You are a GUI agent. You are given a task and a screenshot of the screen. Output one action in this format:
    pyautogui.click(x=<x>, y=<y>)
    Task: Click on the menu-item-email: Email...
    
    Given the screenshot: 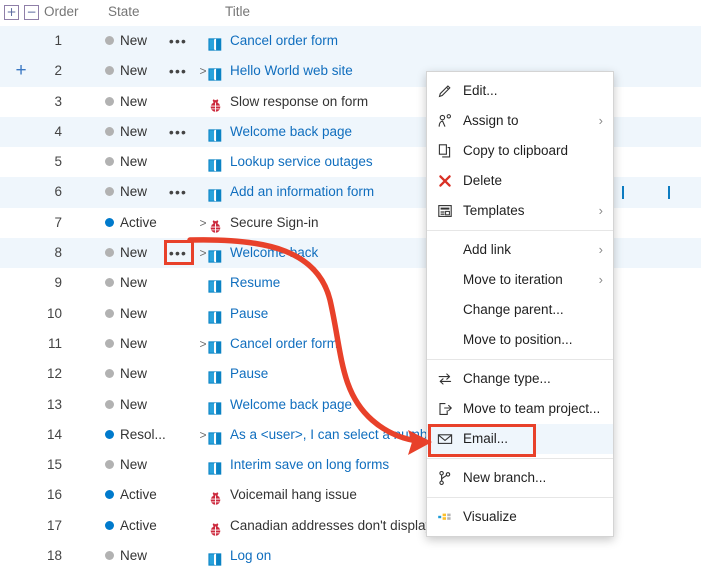 What is the action you would take?
    pyautogui.click(x=520, y=439)
    